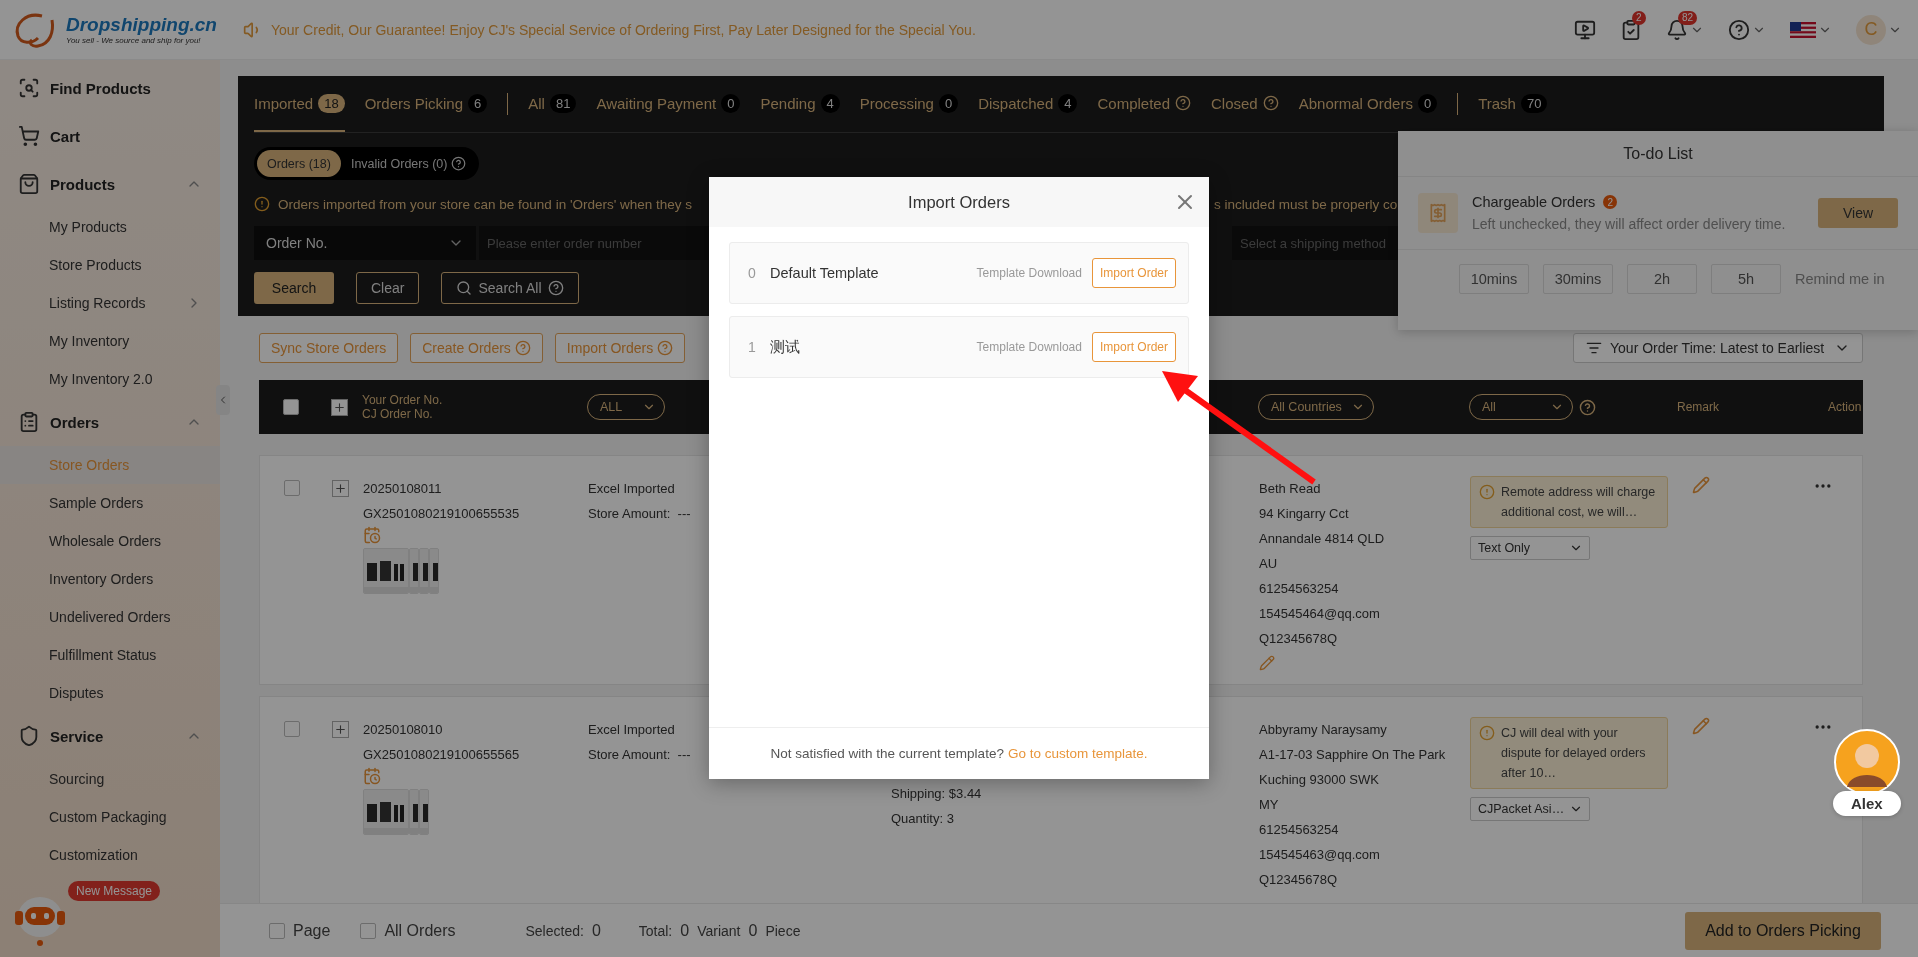 The height and width of the screenshot is (957, 1918). I want to click on message-badge: New Message, so click(114, 891).